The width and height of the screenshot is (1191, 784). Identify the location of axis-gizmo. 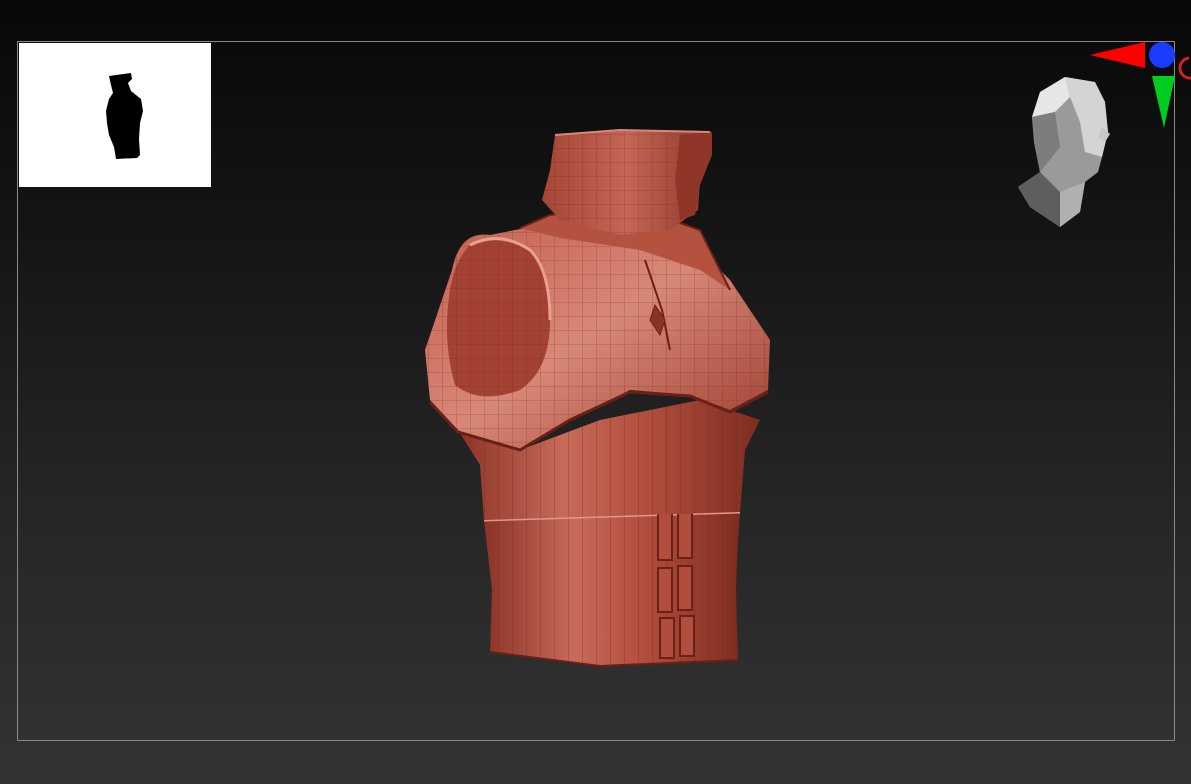
(1138, 86).